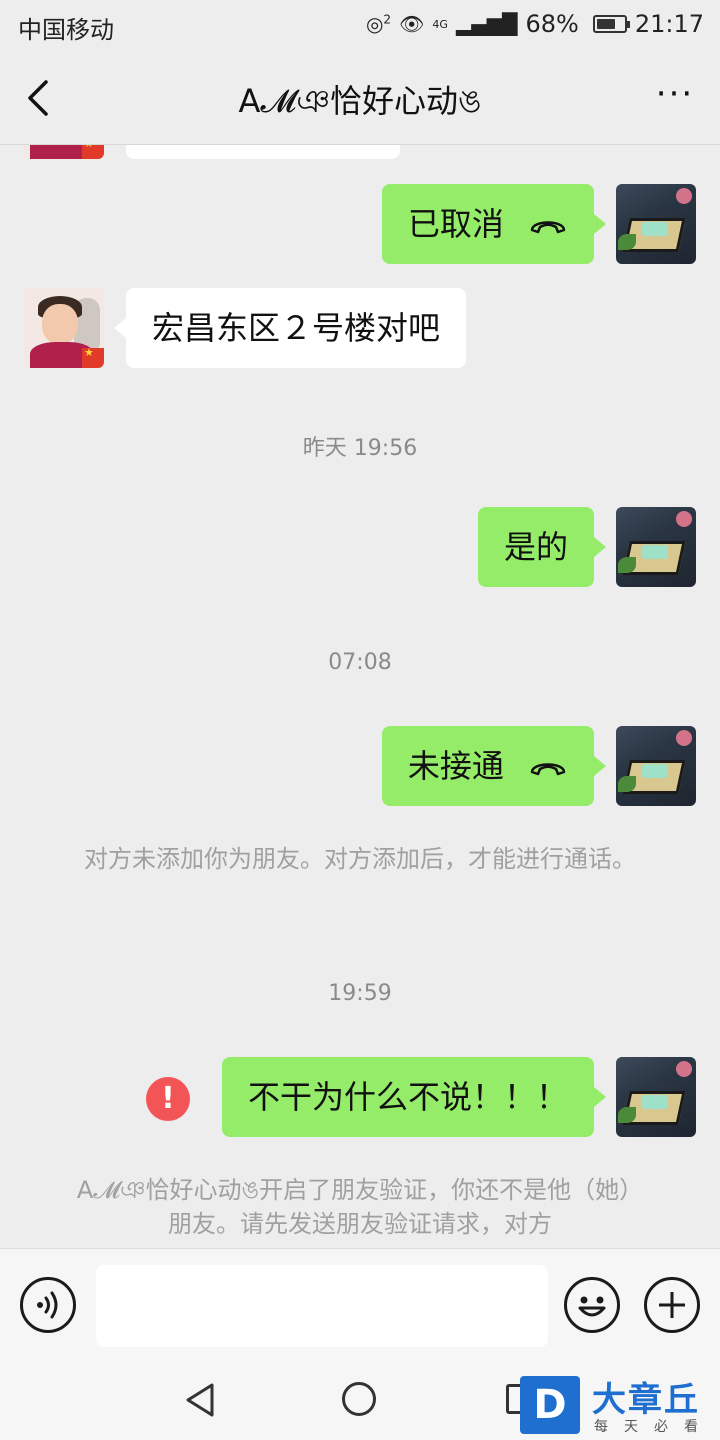 The height and width of the screenshot is (1440, 720). I want to click on nav-home-icon, so click(359, 1399).